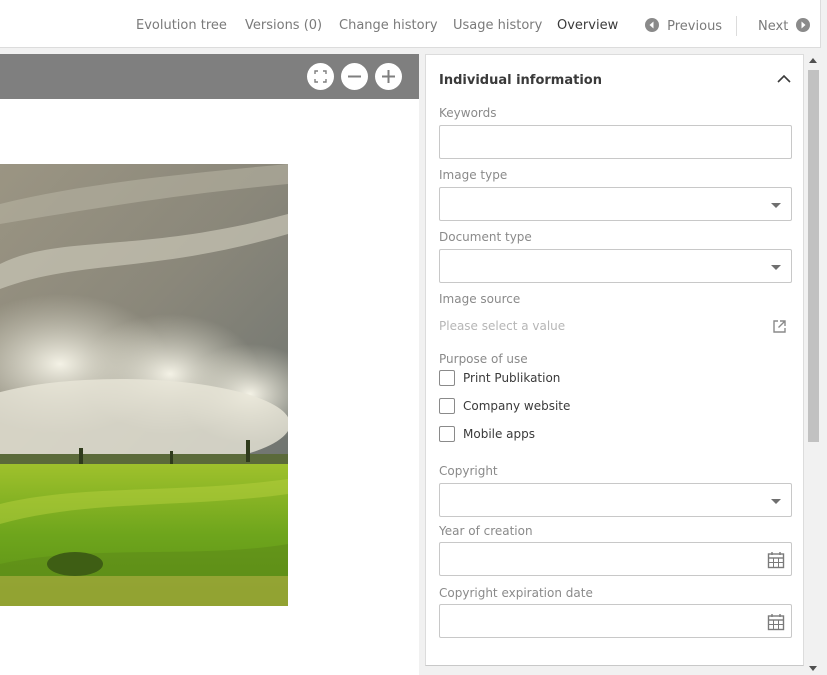 The image size is (827, 675). I want to click on purpose-label-mobile: Mobile apps, so click(499, 434).